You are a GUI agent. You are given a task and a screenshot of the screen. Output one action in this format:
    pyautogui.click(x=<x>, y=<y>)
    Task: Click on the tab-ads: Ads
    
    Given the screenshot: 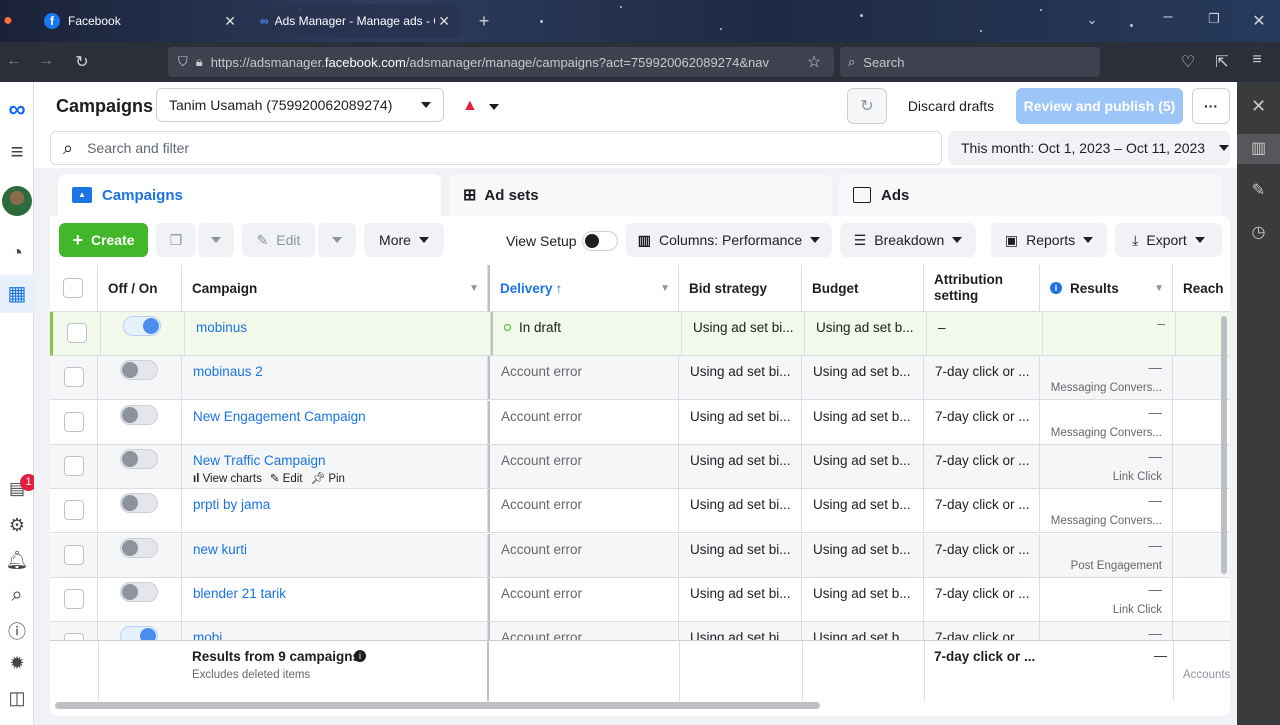 What is the action you would take?
    pyautogui.click(x=1030, y=195)
    